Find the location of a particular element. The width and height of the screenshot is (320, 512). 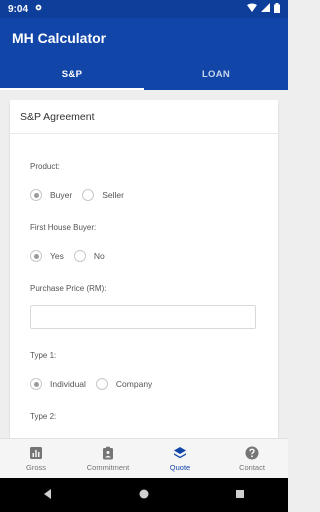

battery-icon is located at coordinates (277, 9).